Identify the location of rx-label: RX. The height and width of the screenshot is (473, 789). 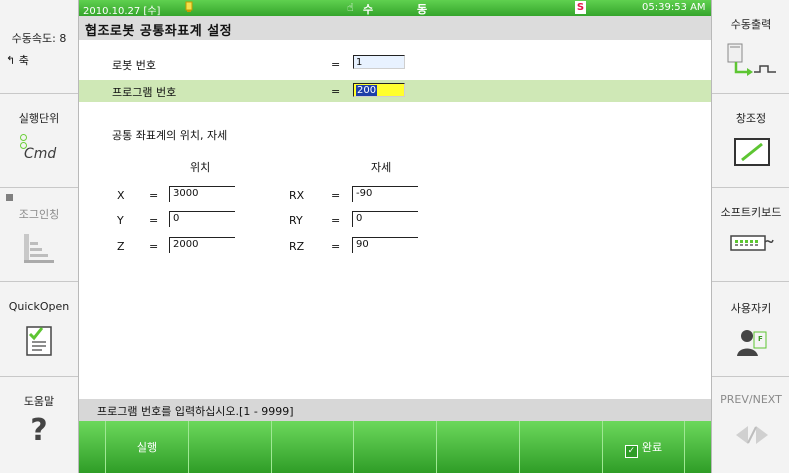
(297, 195).